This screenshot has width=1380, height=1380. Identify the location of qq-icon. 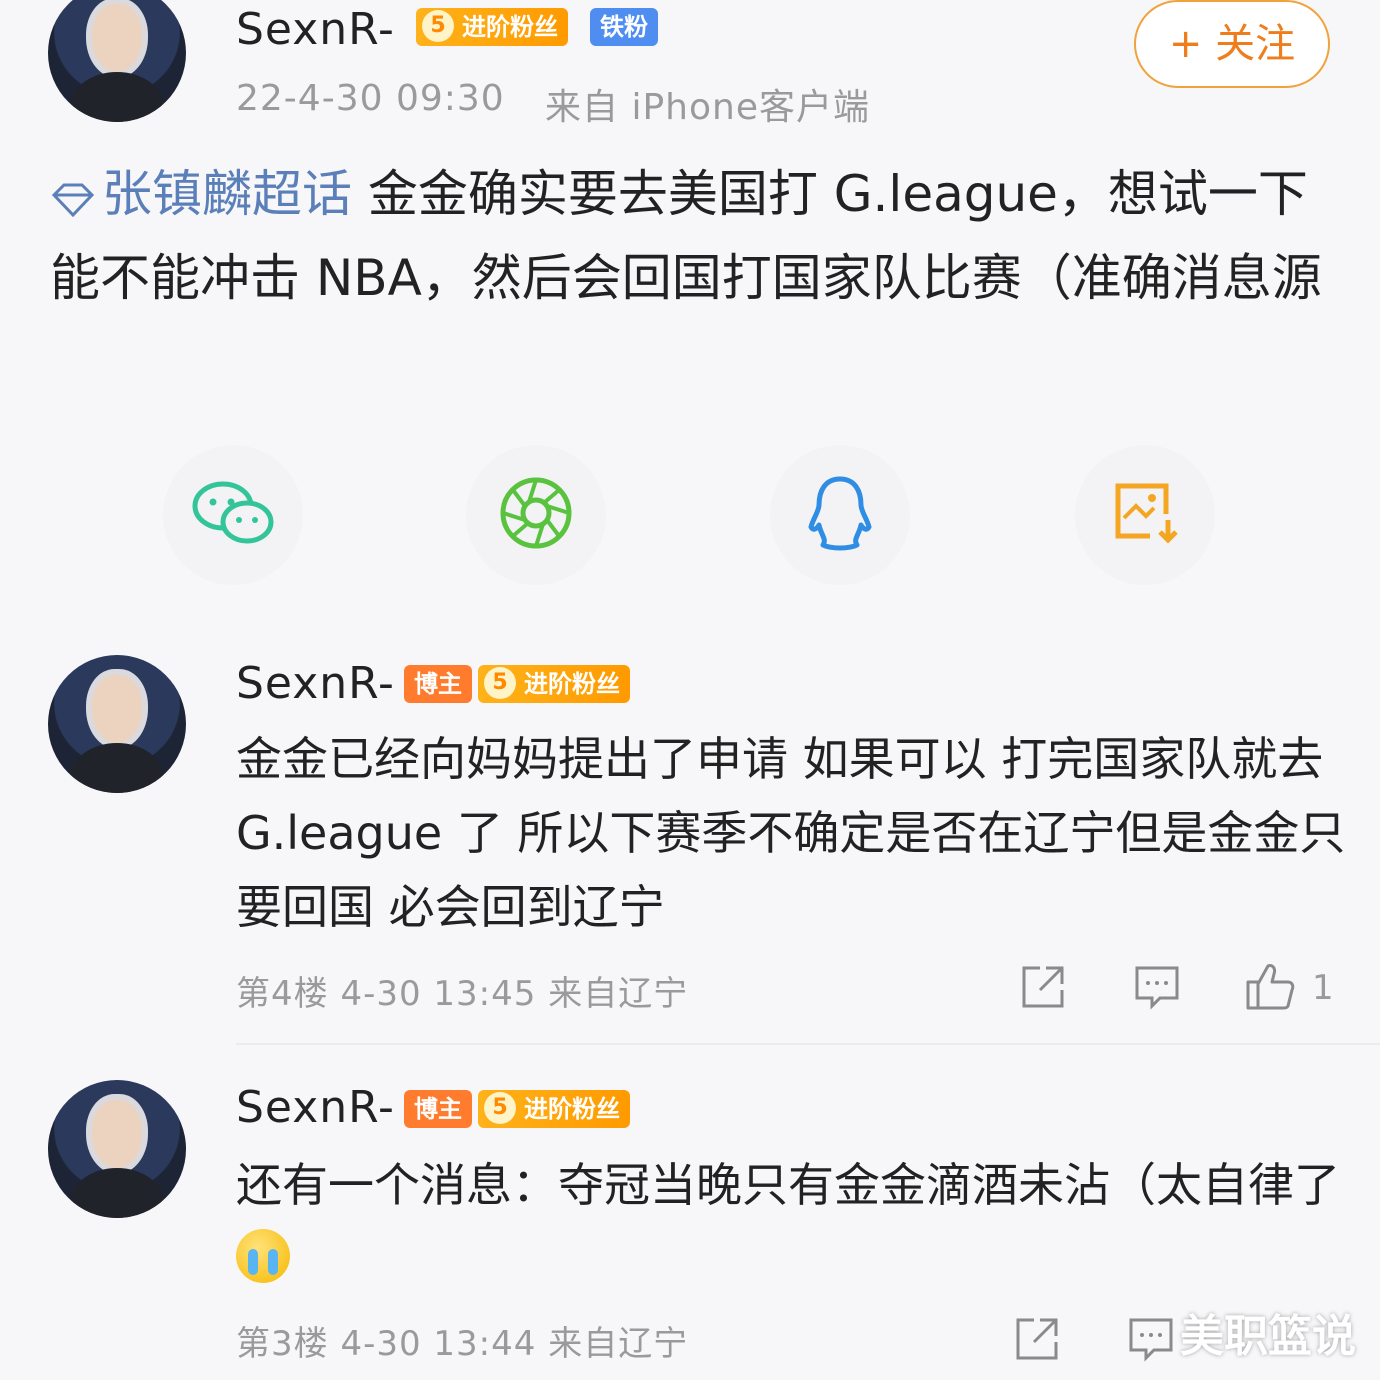
(840, 515).